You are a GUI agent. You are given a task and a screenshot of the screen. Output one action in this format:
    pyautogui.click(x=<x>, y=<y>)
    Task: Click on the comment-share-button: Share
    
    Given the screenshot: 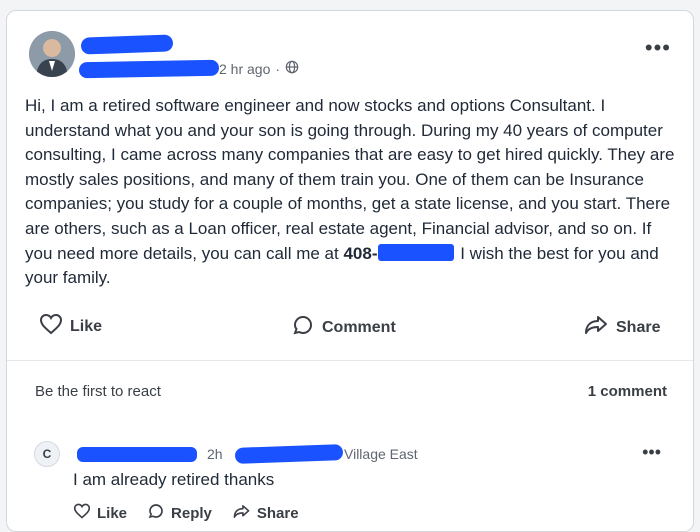 What is the action you would take?
    pyautogui.click(x=265, y=513)
    